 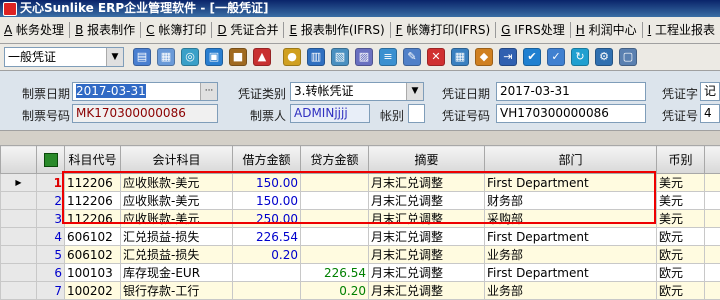 I want to click on voucher-category-select: 3.转帐凭证 ▼, so click(x=357, y=91).